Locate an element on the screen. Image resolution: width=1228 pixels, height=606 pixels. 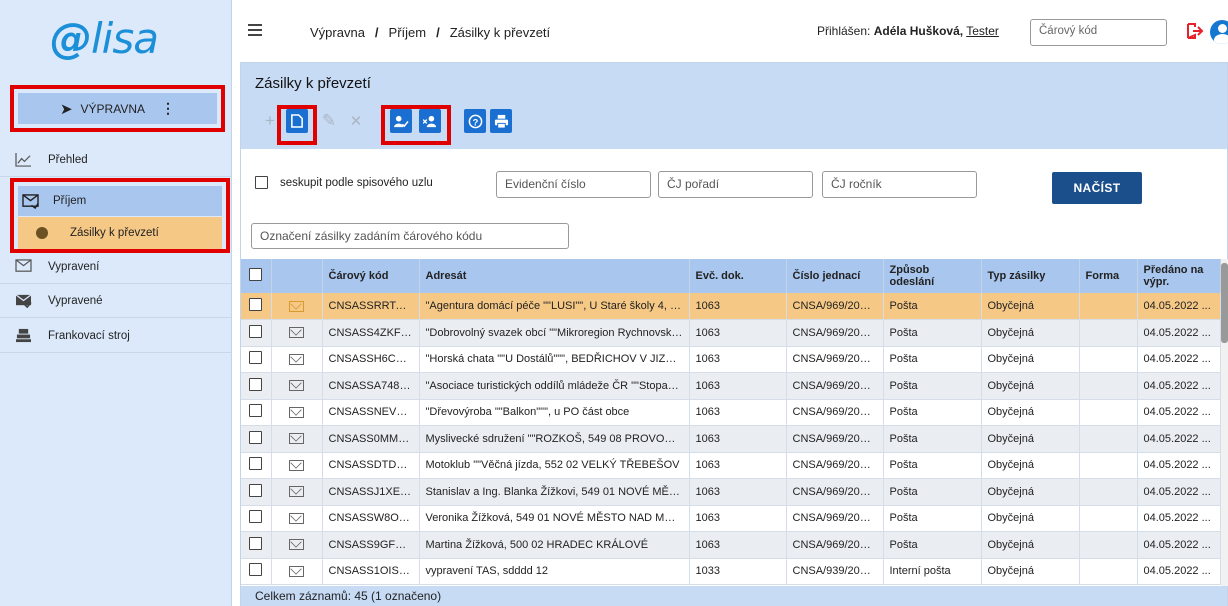
delete-icon: ✕ is located at coordinates (356, 121).